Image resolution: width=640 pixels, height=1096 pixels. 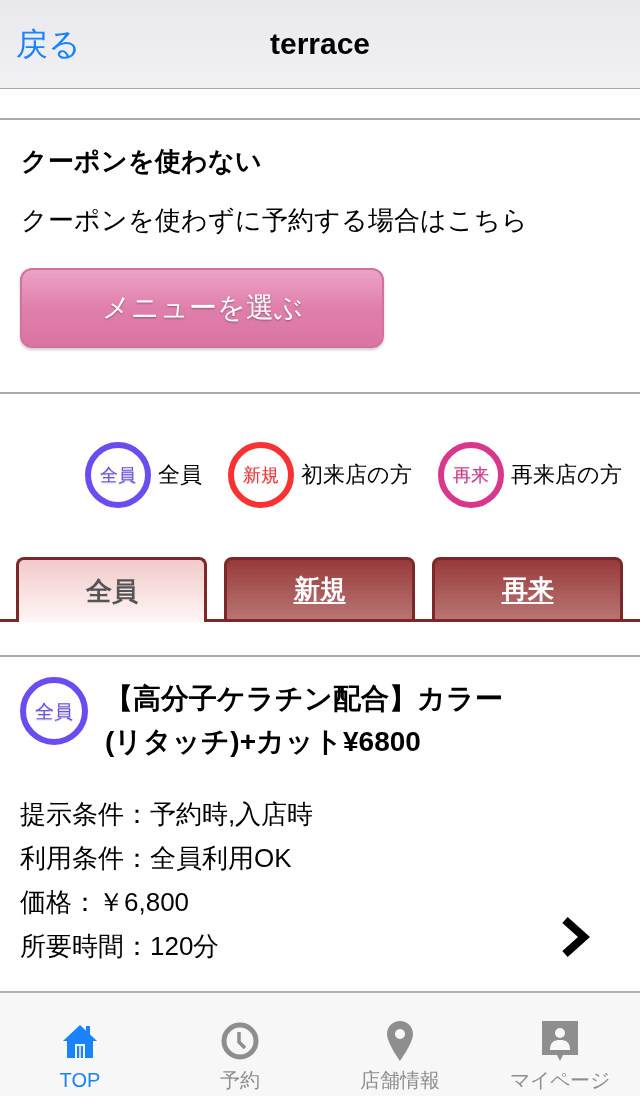 I want to click on tab-bar-item: TOP, so click(x=80, y=1044).